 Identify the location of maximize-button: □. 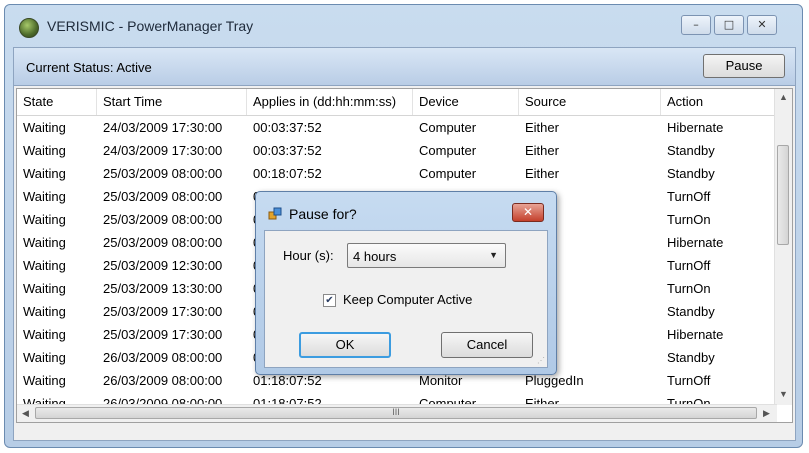
(729, 25).